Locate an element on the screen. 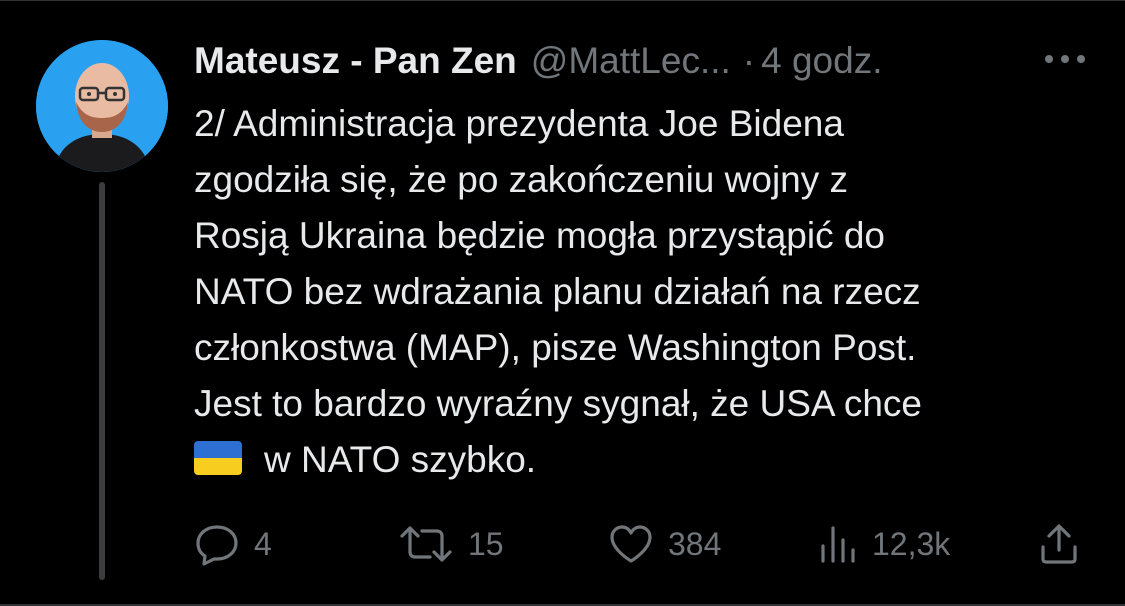 The height and width of the screenshot is (606, 1125). action-bar: 4 15 384 12,3k is located at coordinates (644, 544).